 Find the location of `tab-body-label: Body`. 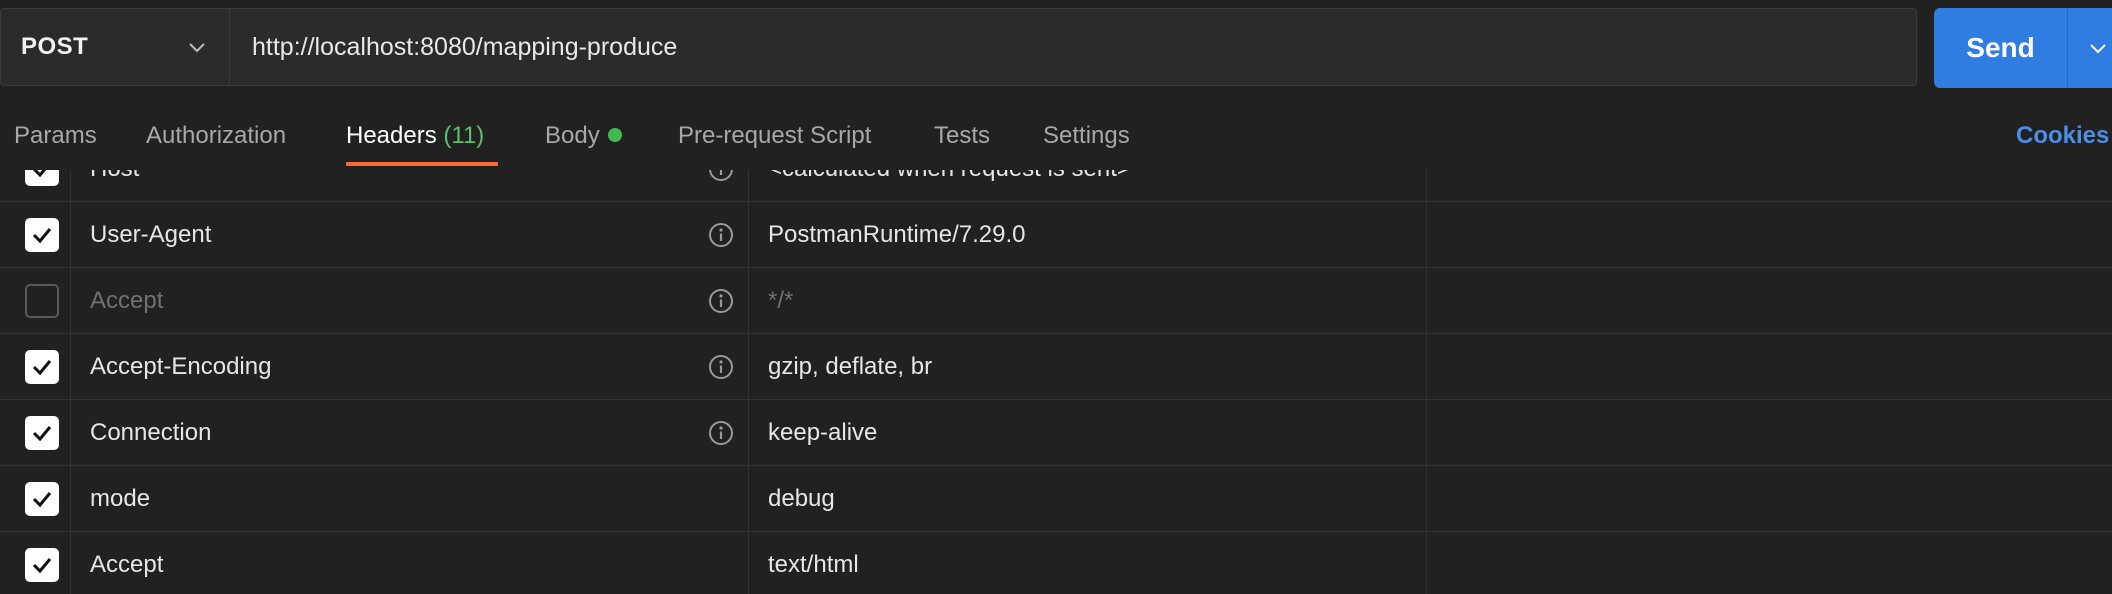

tab-body-label: Body is located at coordinates (572, 135).